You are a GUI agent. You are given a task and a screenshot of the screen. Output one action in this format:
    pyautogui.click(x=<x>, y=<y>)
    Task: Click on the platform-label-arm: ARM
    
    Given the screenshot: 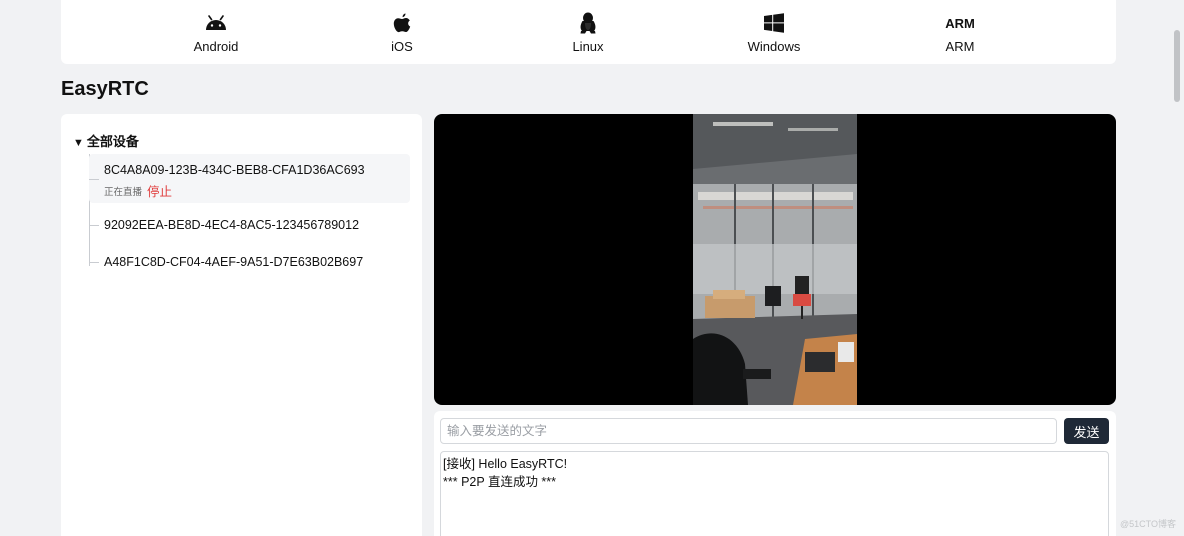 What is the action you would take?
    pyautogui.click(x=960, y=46)
    